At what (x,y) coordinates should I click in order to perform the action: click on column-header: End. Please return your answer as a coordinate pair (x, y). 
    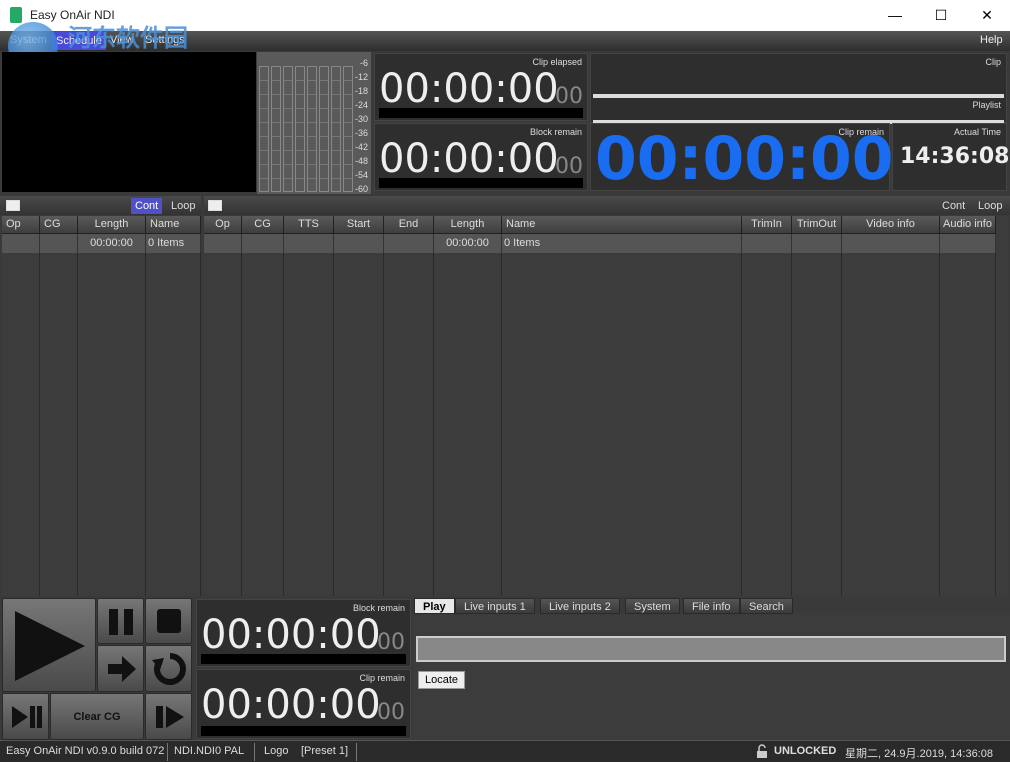
    Looking at the image, I should click on (409, 225).